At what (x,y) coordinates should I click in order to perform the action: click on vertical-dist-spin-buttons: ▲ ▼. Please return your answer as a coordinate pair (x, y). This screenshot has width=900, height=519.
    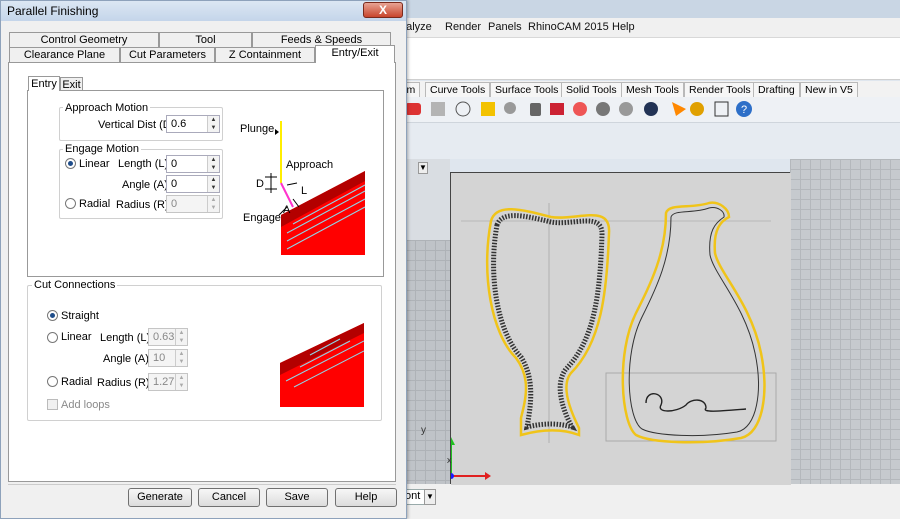
    Looking at the image, I should click on (213, 124).